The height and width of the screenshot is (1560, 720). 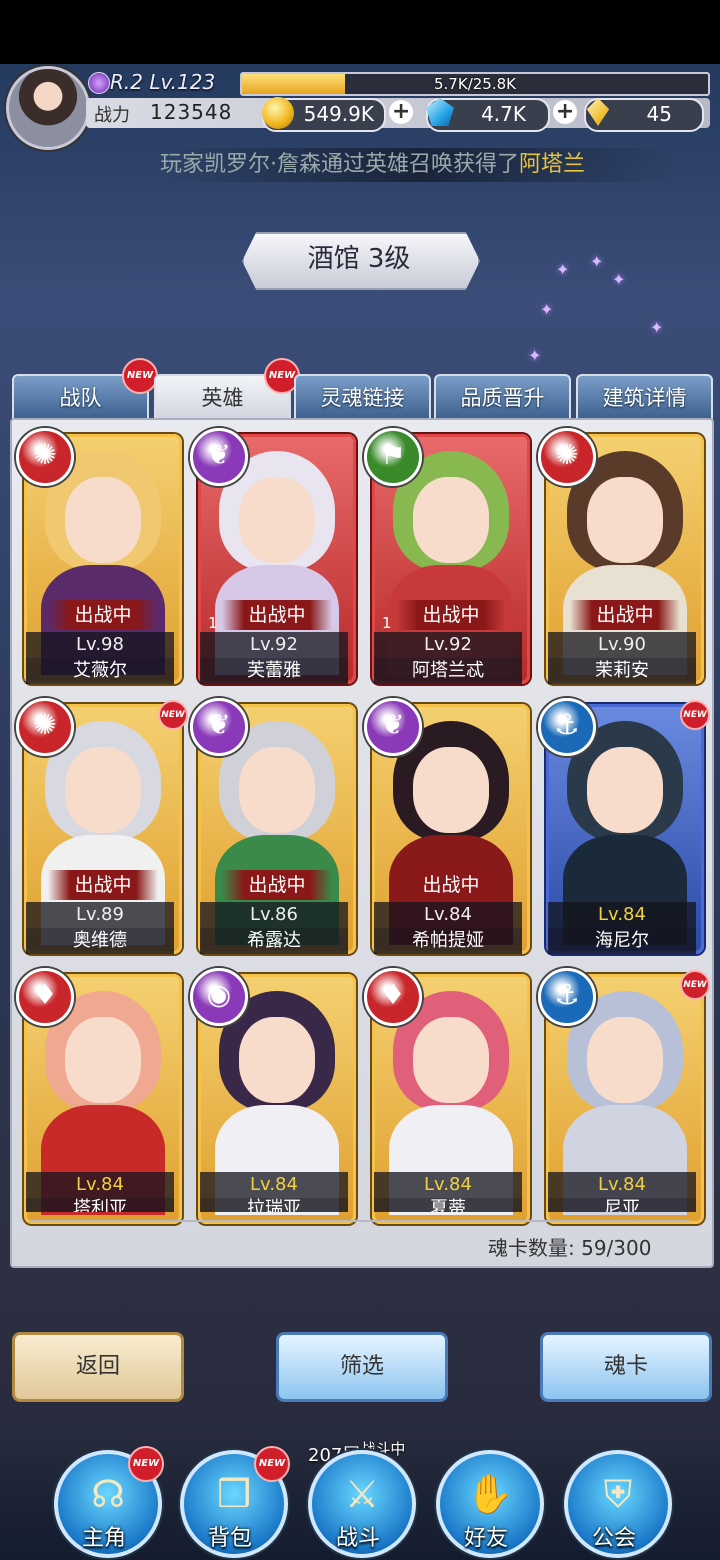 I want to click on hero-level: Lv.89, so click(x=100, y=915).